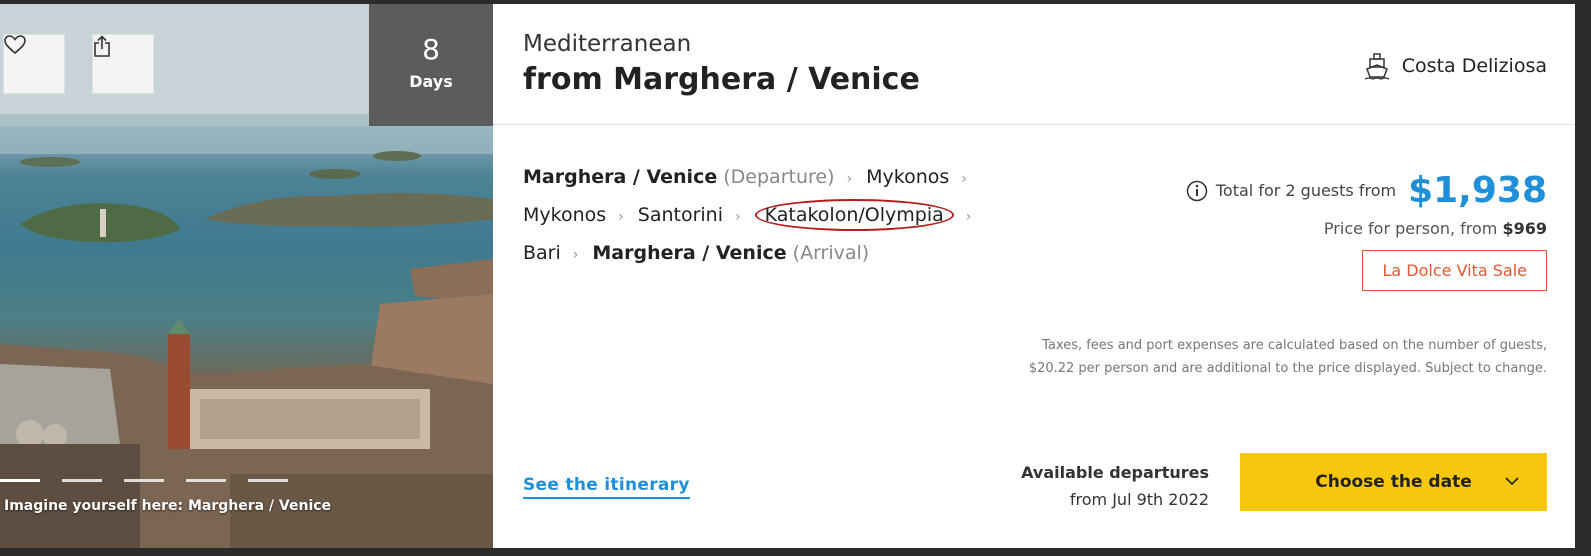 Image resolution: width=1591 pixels, height=556 pixels. Describe the element at coordinates (1115, 472) in the screenshot. I see `departures-label: Available departures` at that location.